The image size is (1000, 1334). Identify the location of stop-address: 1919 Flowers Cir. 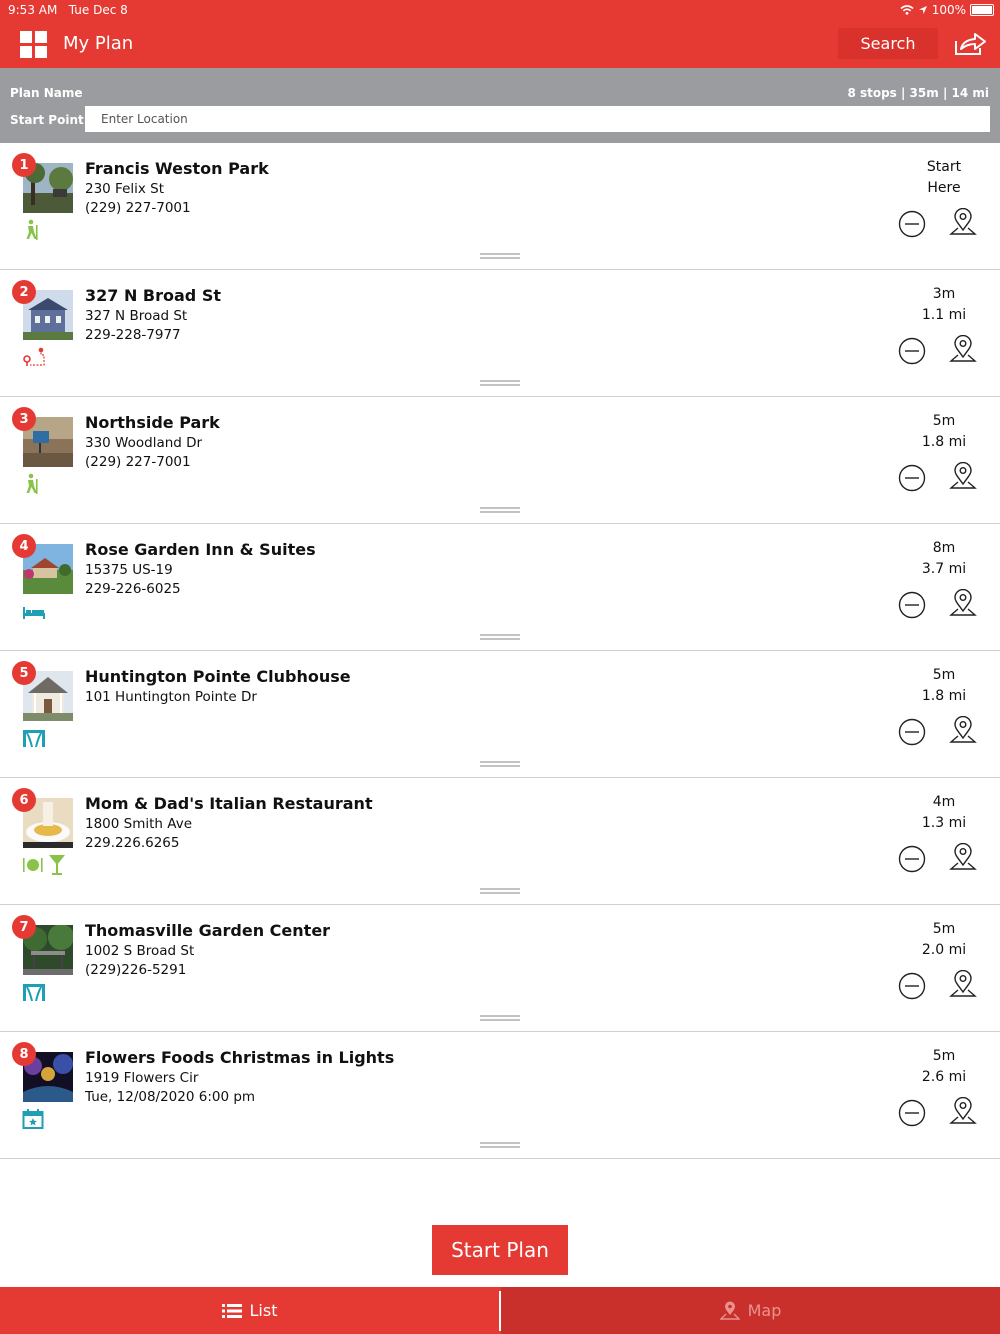
(142, 1078).